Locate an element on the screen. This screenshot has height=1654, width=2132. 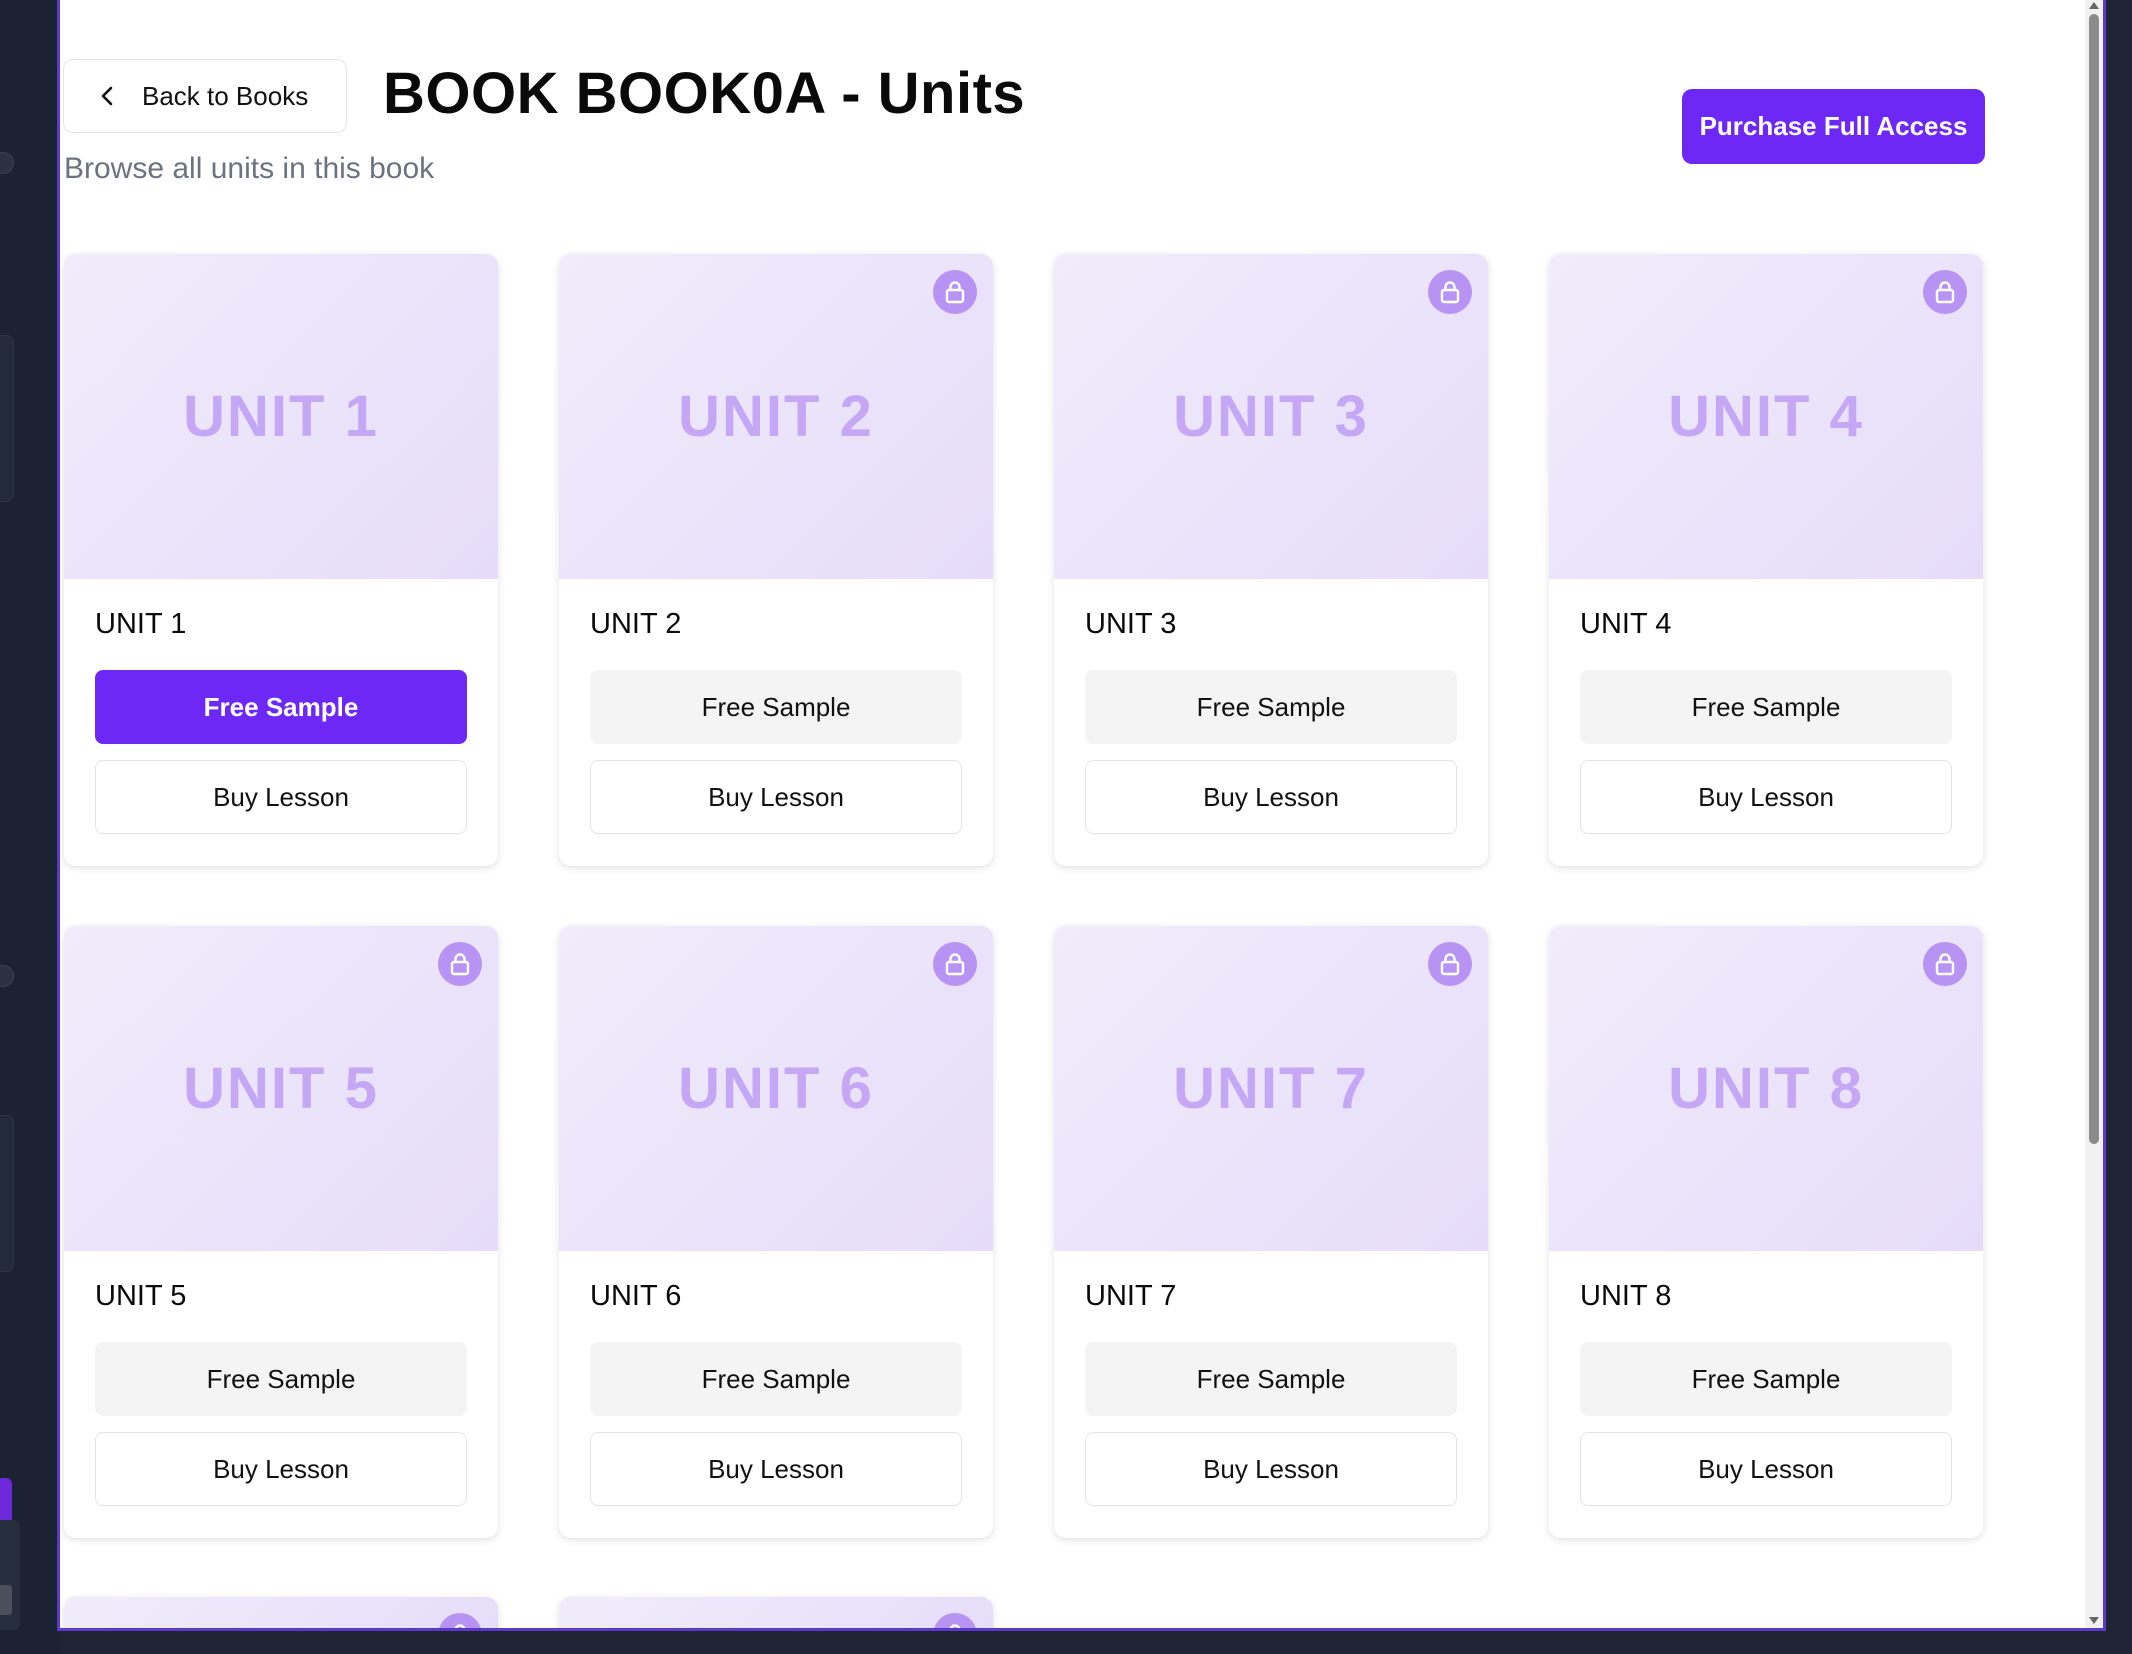
unit-thumbnail: UNIT 6 is located at coordinates (776, 1088).